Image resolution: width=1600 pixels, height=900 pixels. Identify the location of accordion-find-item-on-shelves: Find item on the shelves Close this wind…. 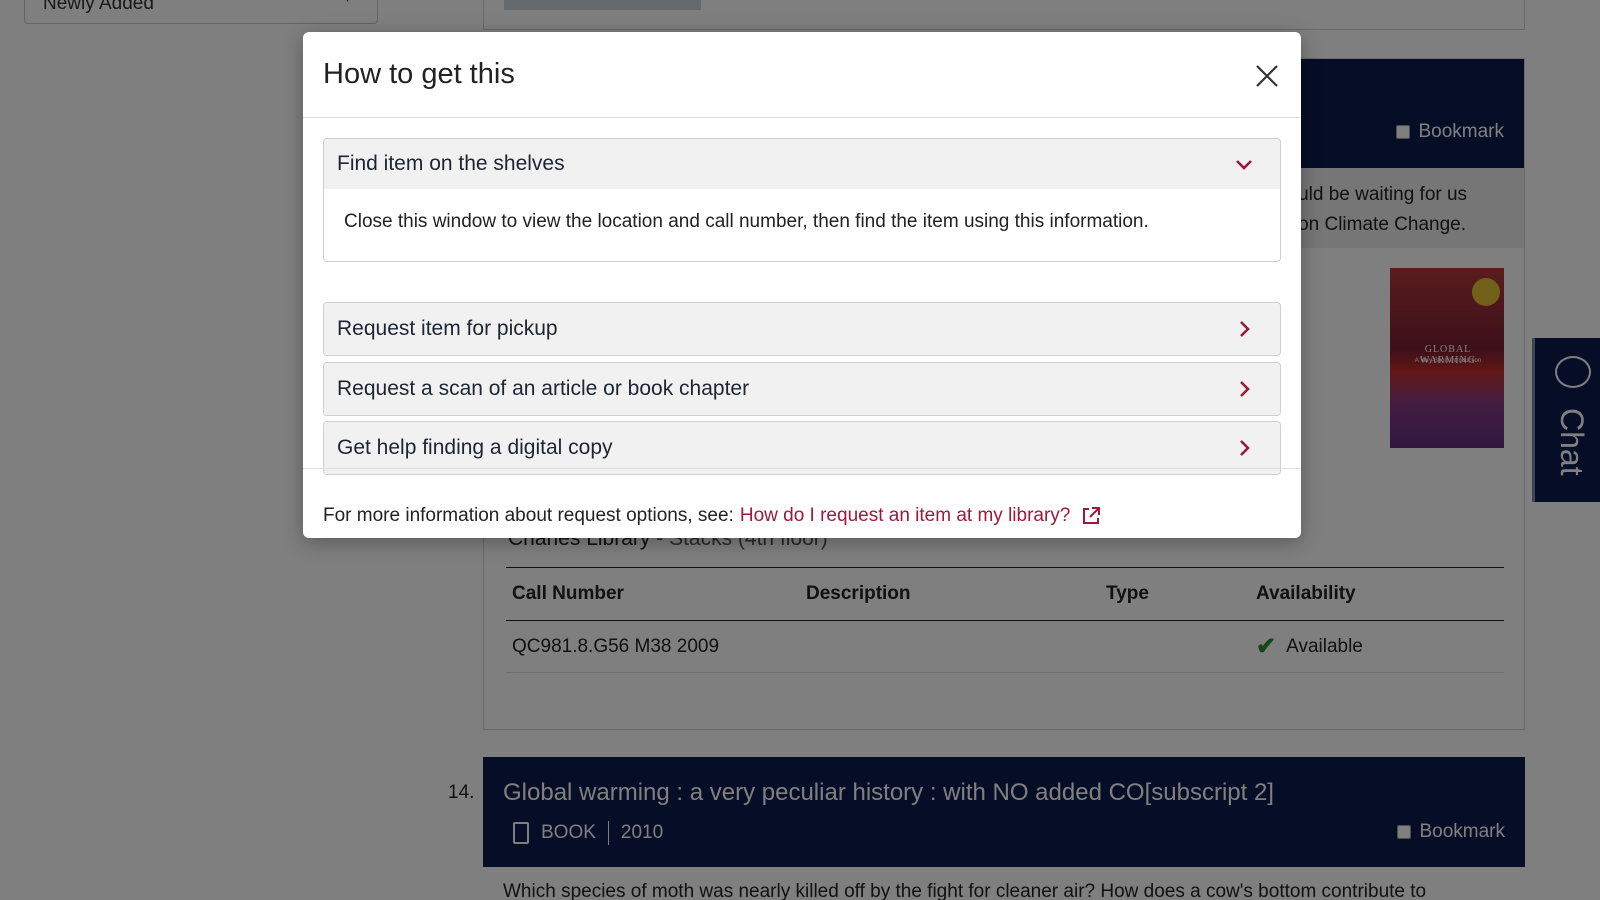
(802, 200).